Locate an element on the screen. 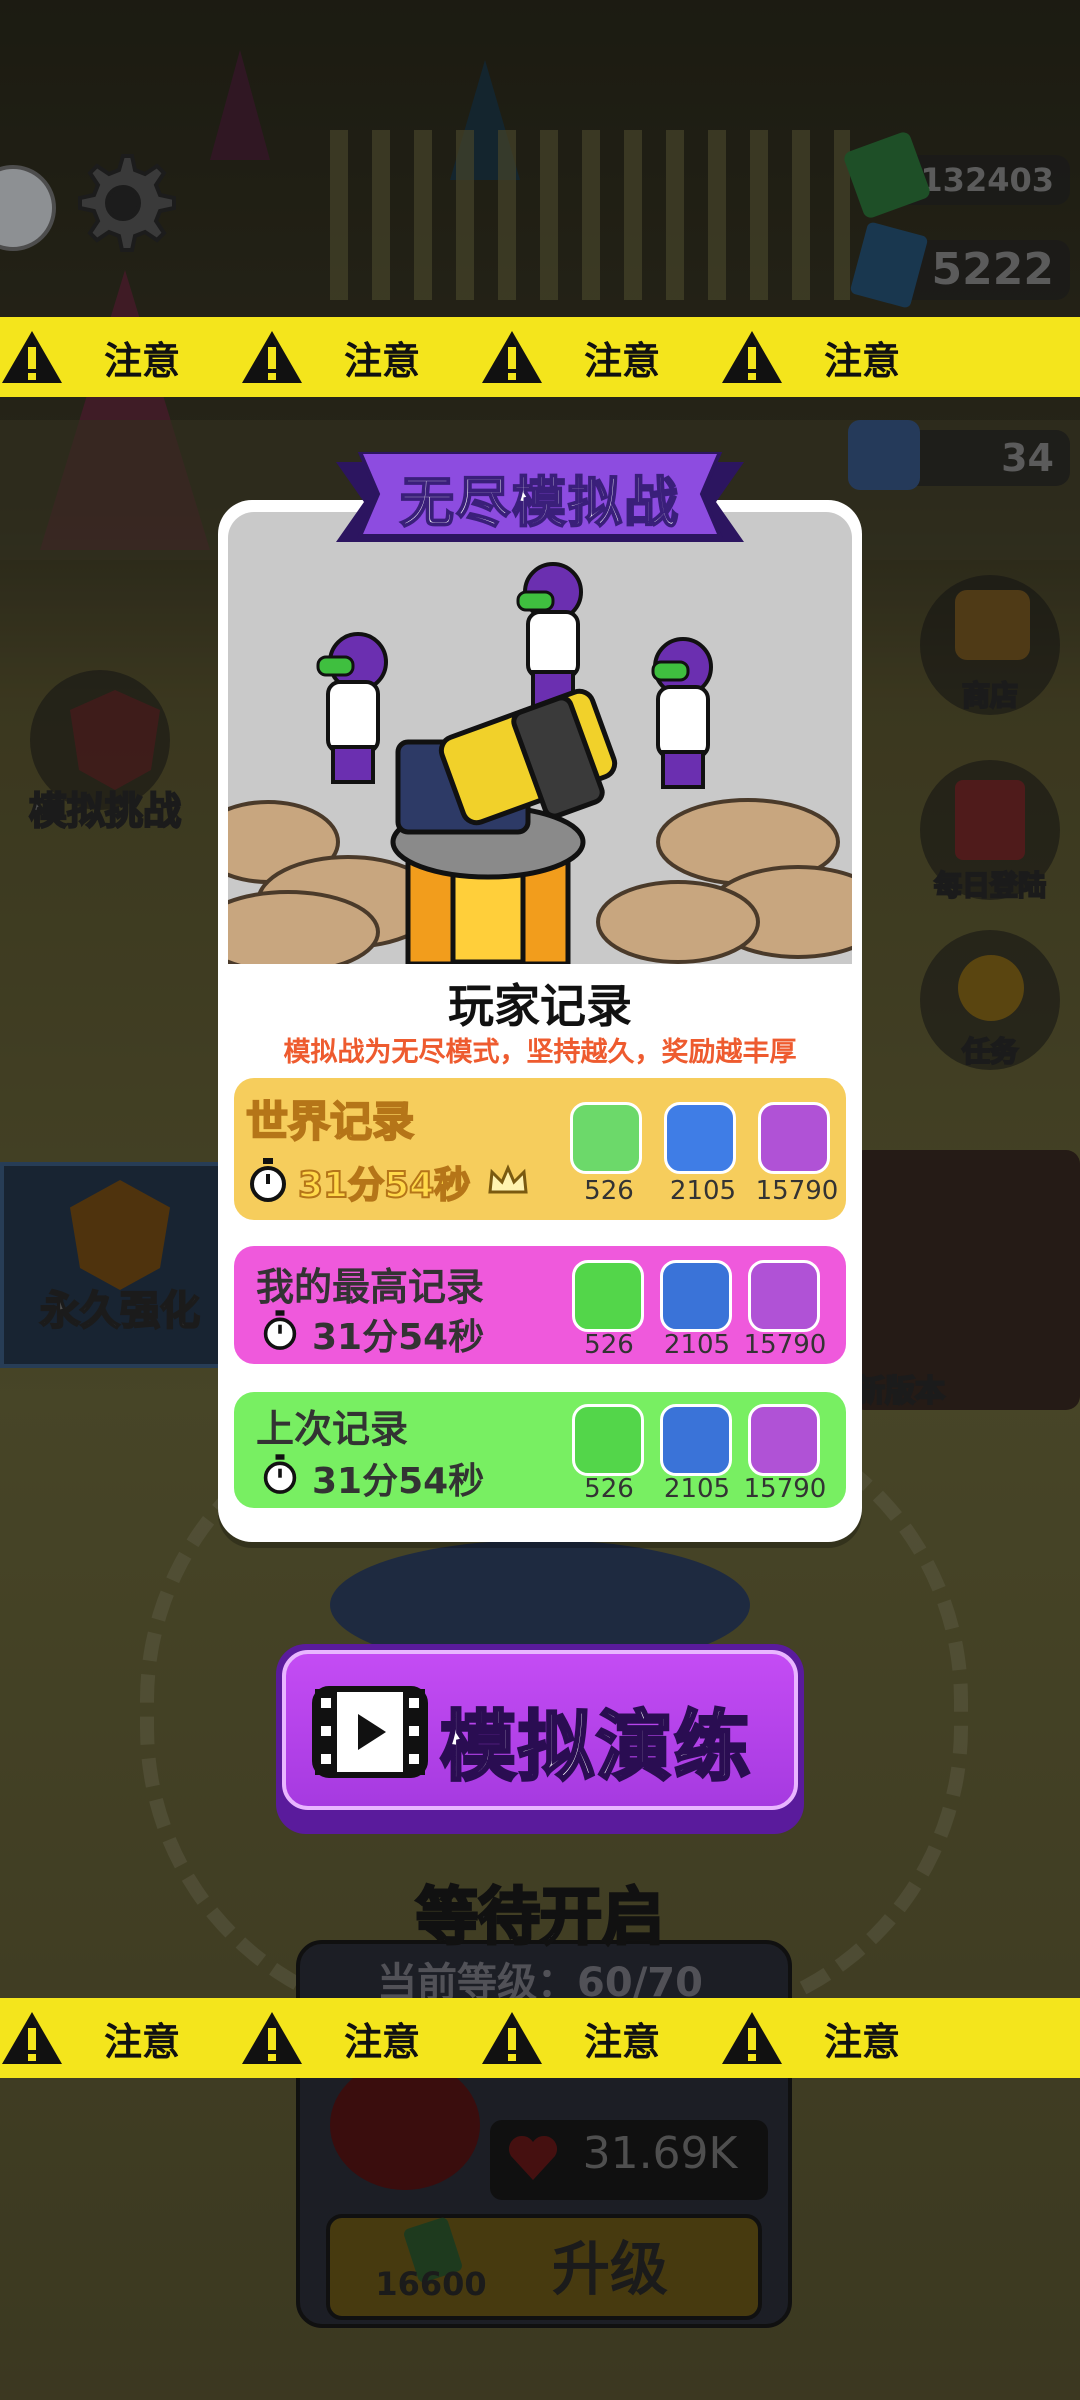 Image resolution: width=1080 pixels, height=2400 pixels. crown-icon is located at coordinates (508, 1180).